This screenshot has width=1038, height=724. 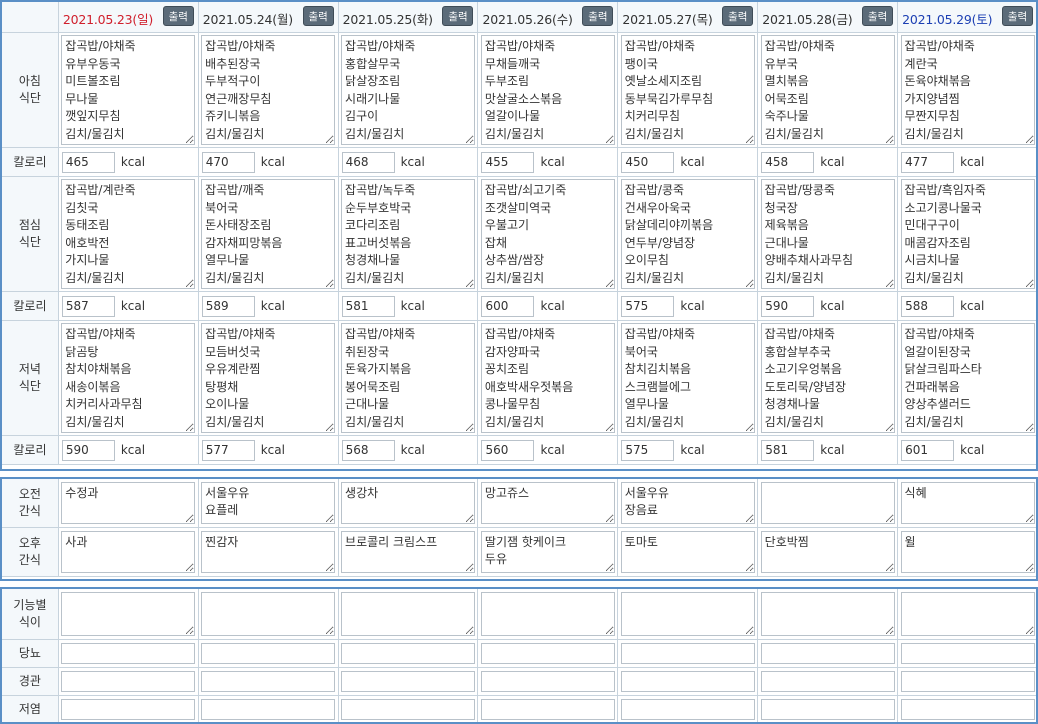 I want to click on tube-cell, so click(x=688, y=681).